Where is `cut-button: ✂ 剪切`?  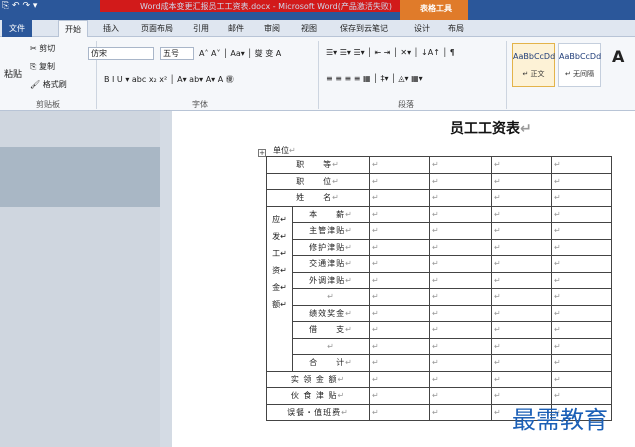 cut-button: ✂ 剪切 is located at coordinates (42, 48).